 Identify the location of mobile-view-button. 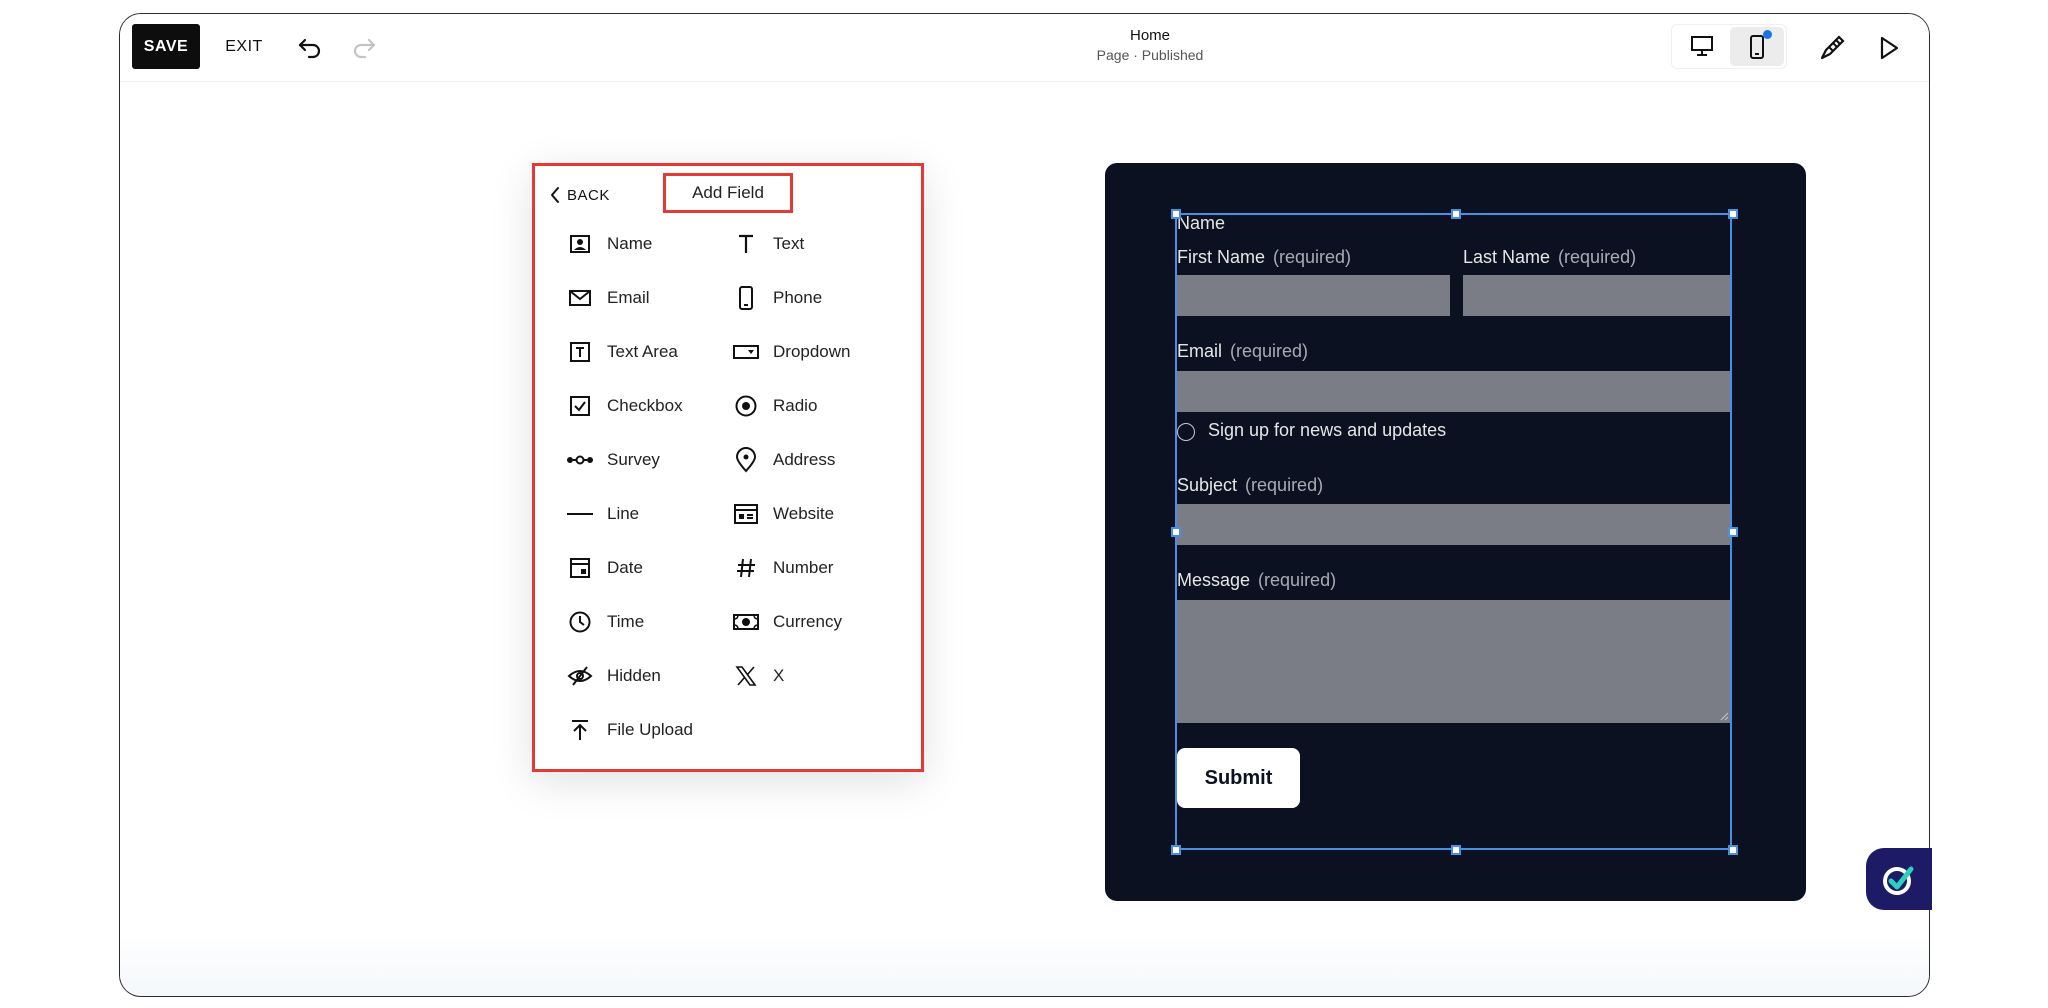
(1757, 46).